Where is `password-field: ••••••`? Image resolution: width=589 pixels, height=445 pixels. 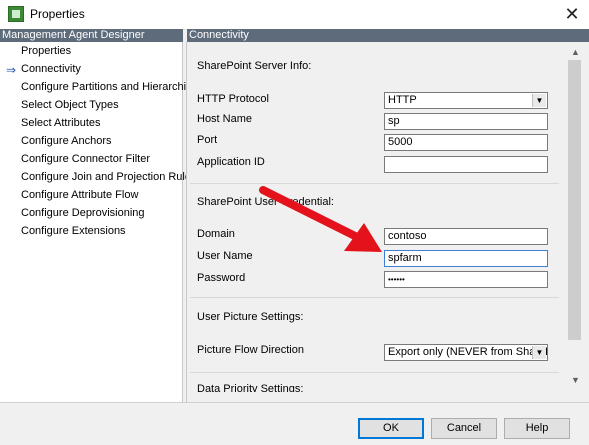
password-field: •••••• is located at coordinates (466, 279).